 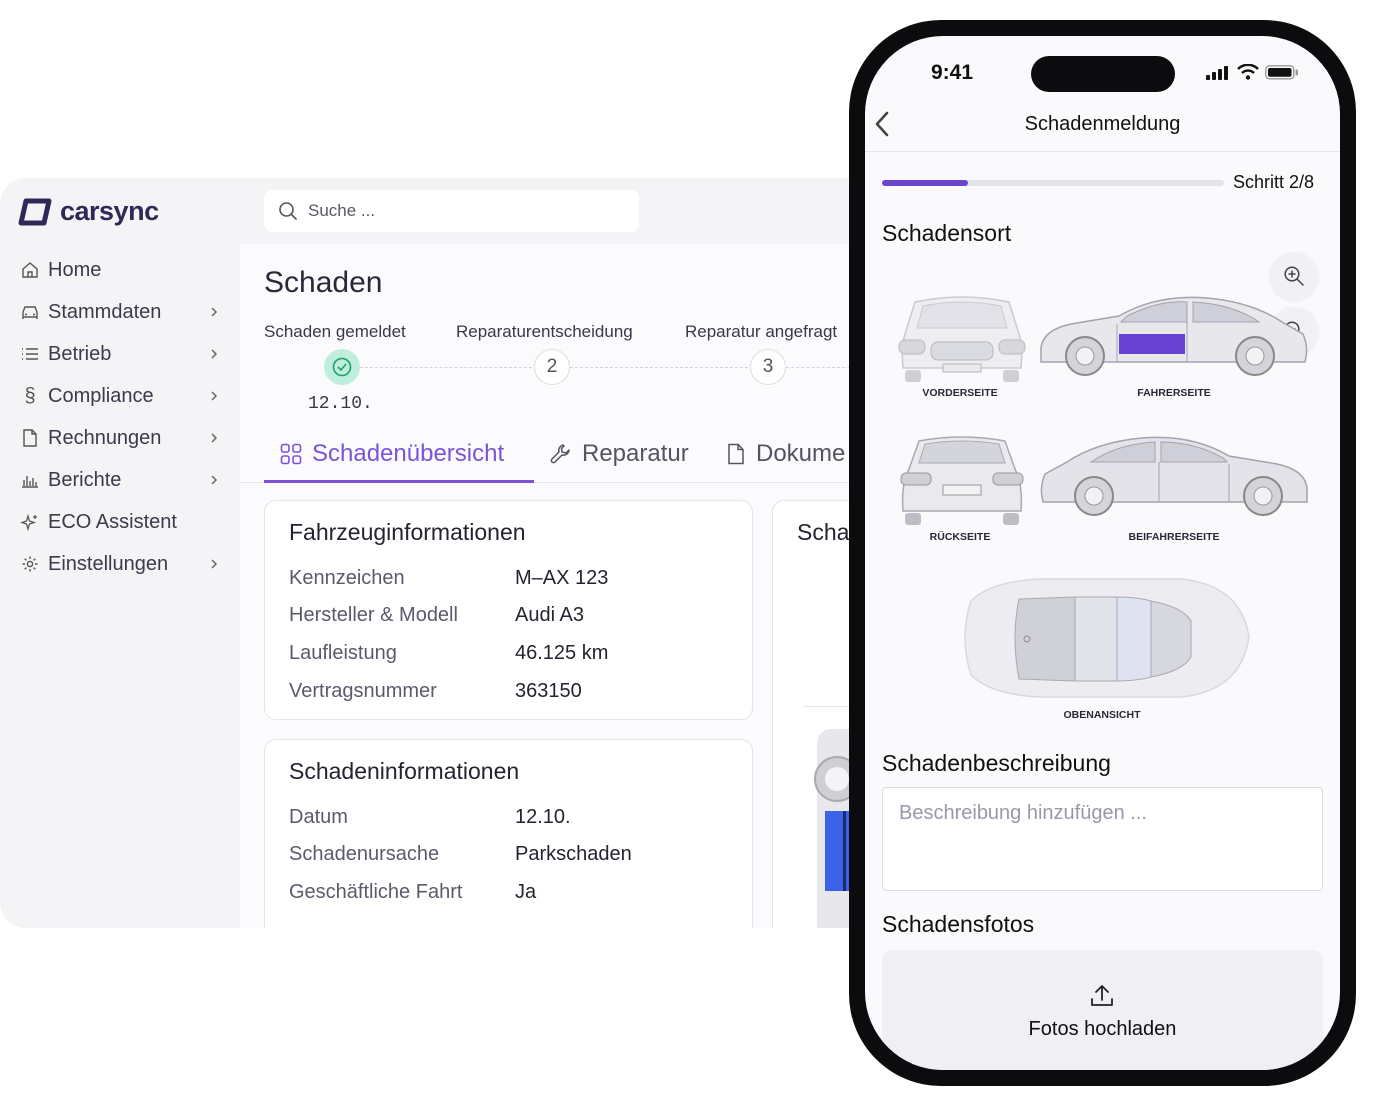 I want to click on sidebar-item-eco-assistent: ECO Assistent, so click(x=120, y=522).